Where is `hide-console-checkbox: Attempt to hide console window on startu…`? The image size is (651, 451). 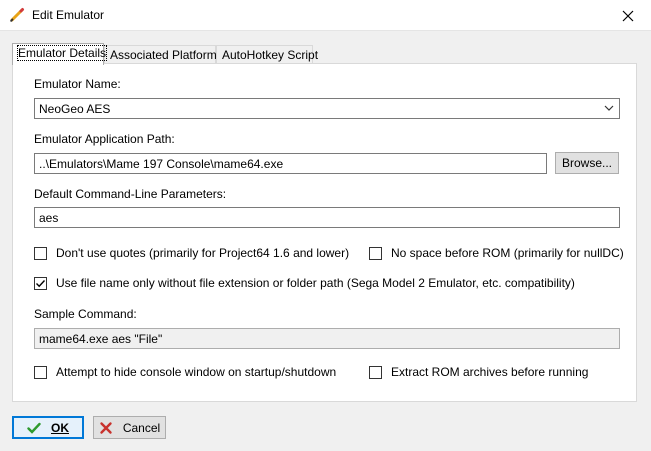 hide-console-checkbox: Attempt to hide console window on startu… is located at coordinates (185, 372).